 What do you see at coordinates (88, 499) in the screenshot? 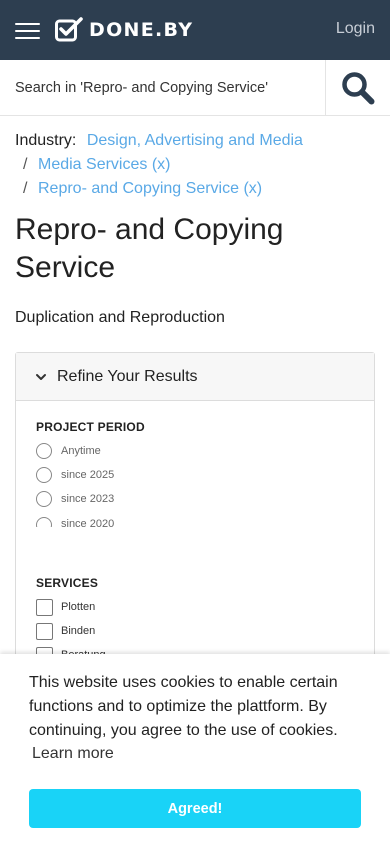
I see `option-label: since 2023` at bounding box center [88, 499].